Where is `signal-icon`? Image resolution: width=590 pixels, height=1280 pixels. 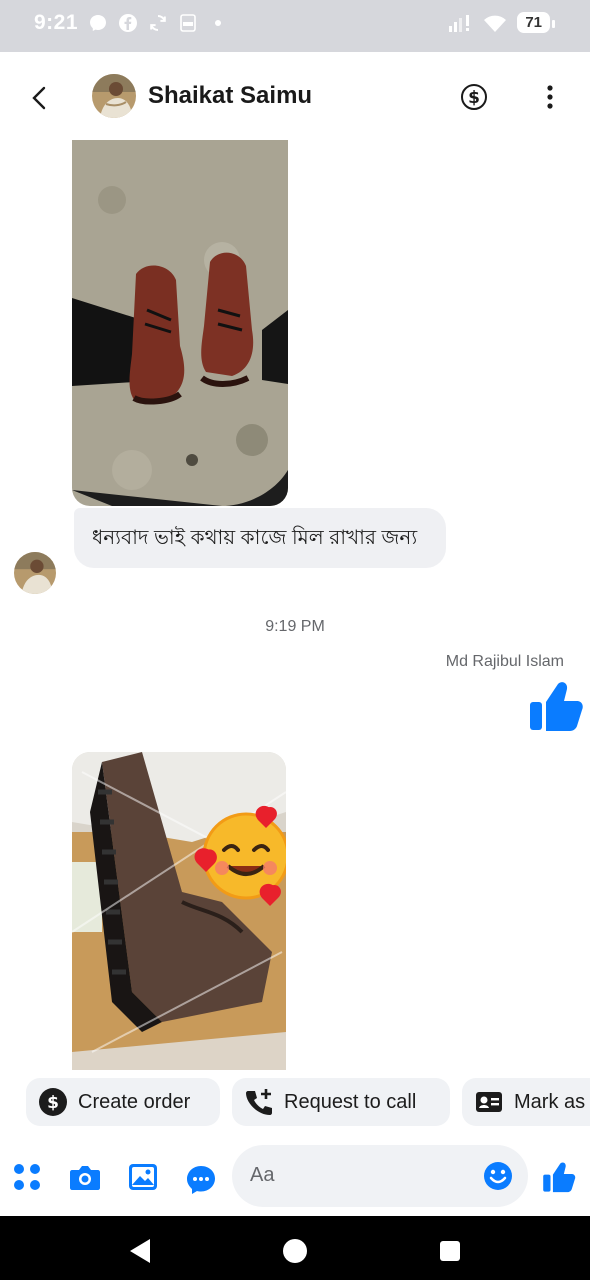 signal-icon is located at coordinates (459, 23).